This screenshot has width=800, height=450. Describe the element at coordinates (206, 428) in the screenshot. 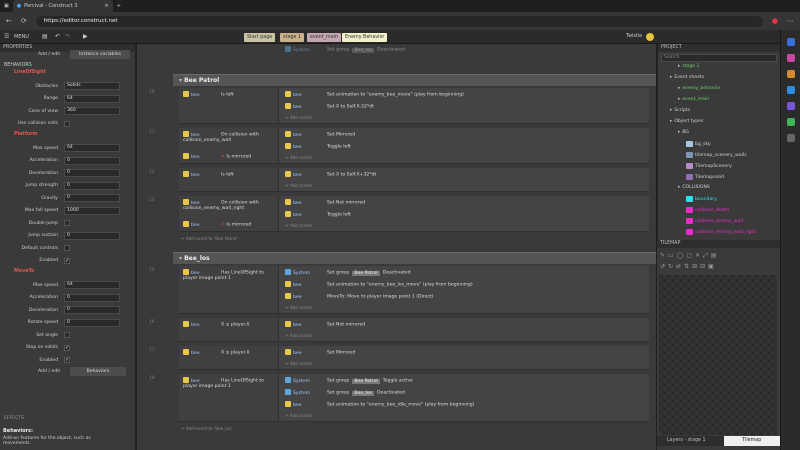

I see `add-event-link: + Add event to 'Bee_los'` at that location.